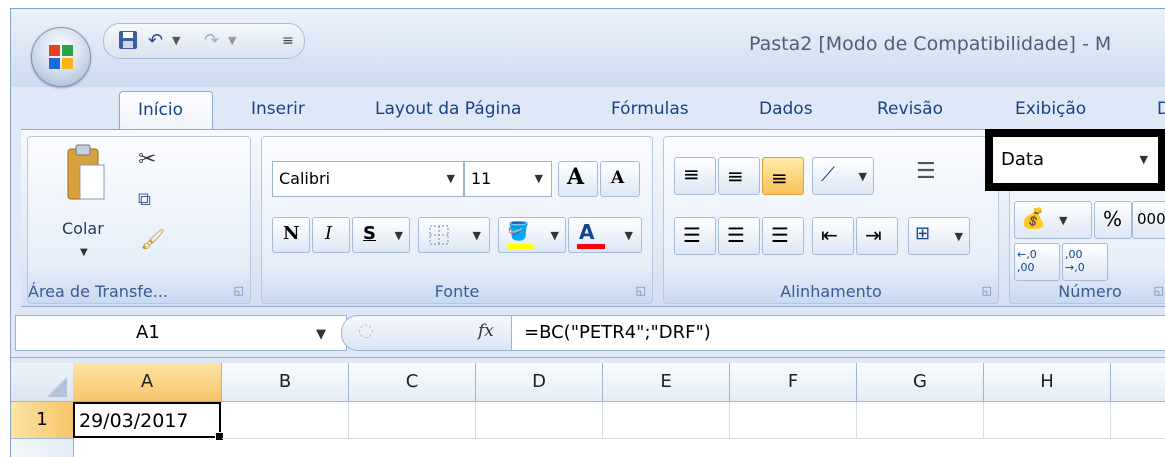 The height and width of the screenshot is (457, 1165). I want to click on align-top-icon: ≡, so click(691, 174).